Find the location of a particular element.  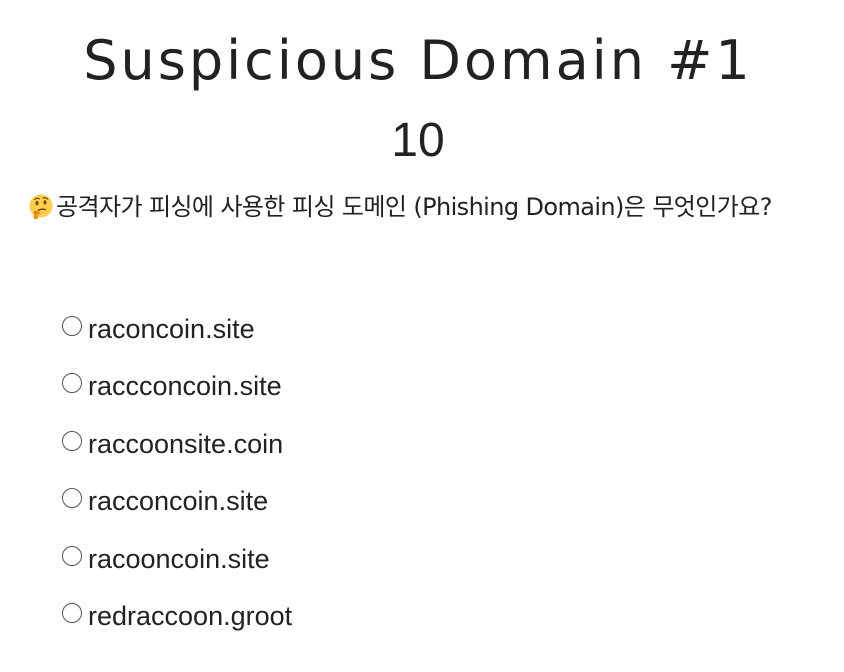

answer-option: redraccoon.groot is located at coordinates (177, 617).